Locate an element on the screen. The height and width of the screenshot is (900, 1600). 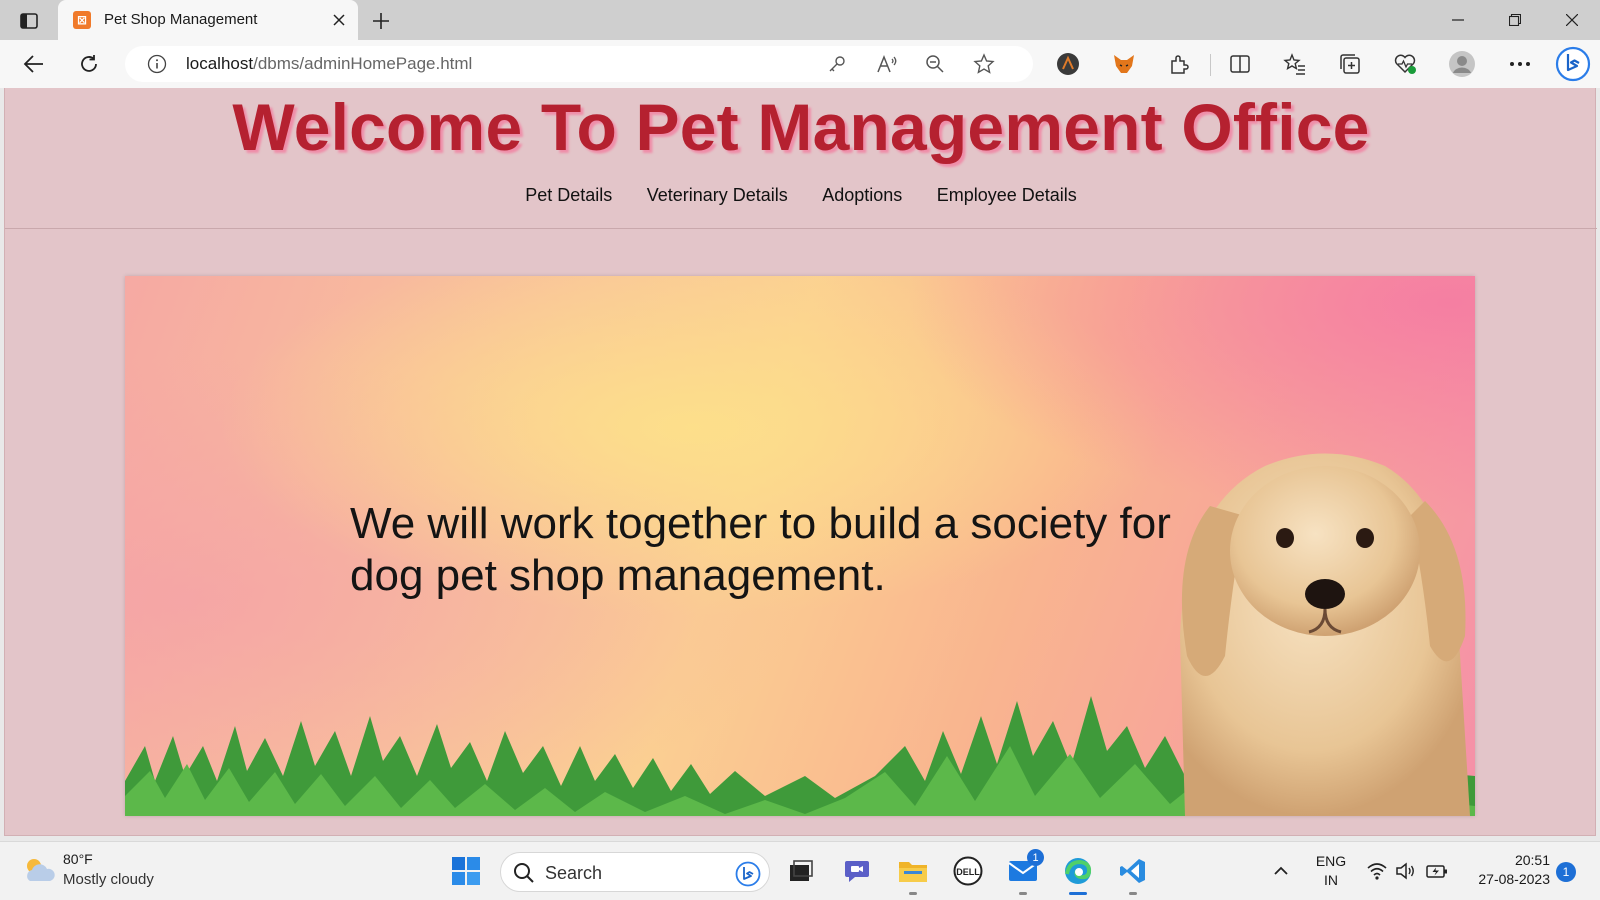
tab-actions-icon is located at coordinates (29, 21).